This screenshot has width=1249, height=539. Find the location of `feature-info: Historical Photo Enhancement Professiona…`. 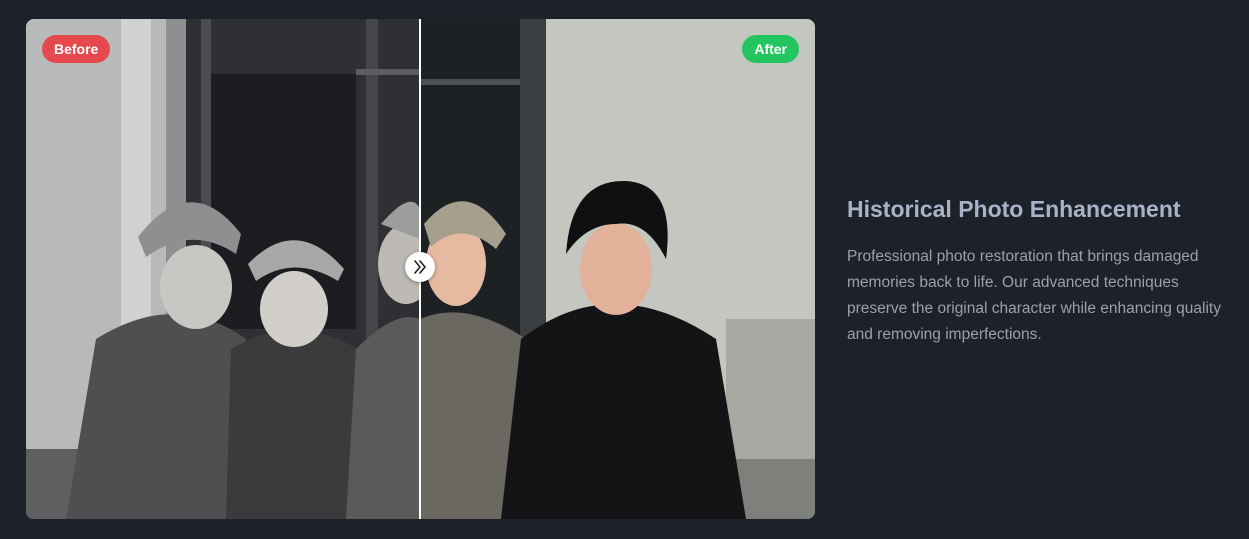

feature-info: Historical Photo Enhancement Professiona… is located at coordinates (1044, 271).